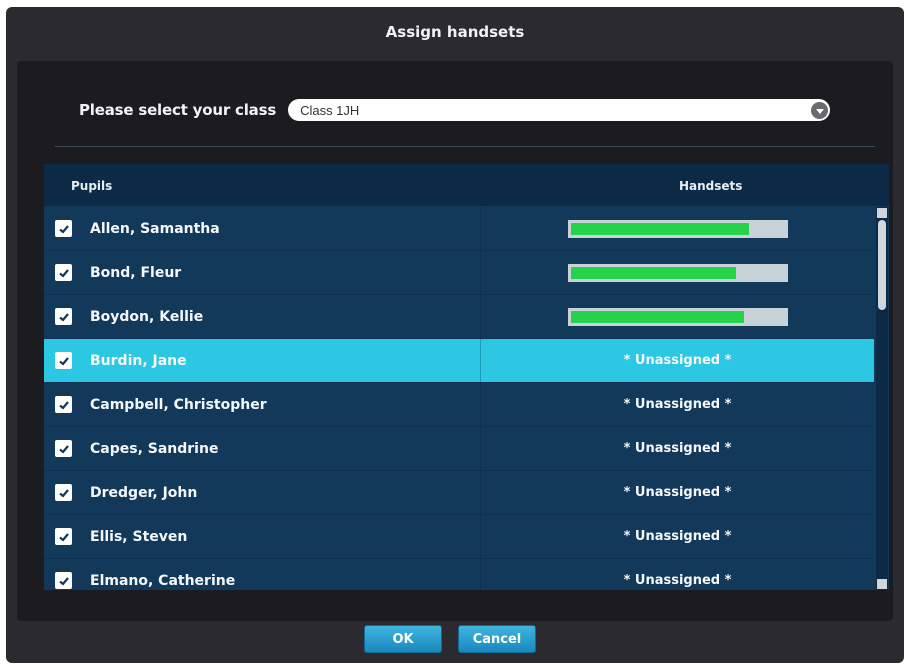 The width and height of the screenshot is (908, 667). Describe the element at coordinates (154, 448) in the screenshot. I see `pupil-name: Capes, Sandrine` at that location.